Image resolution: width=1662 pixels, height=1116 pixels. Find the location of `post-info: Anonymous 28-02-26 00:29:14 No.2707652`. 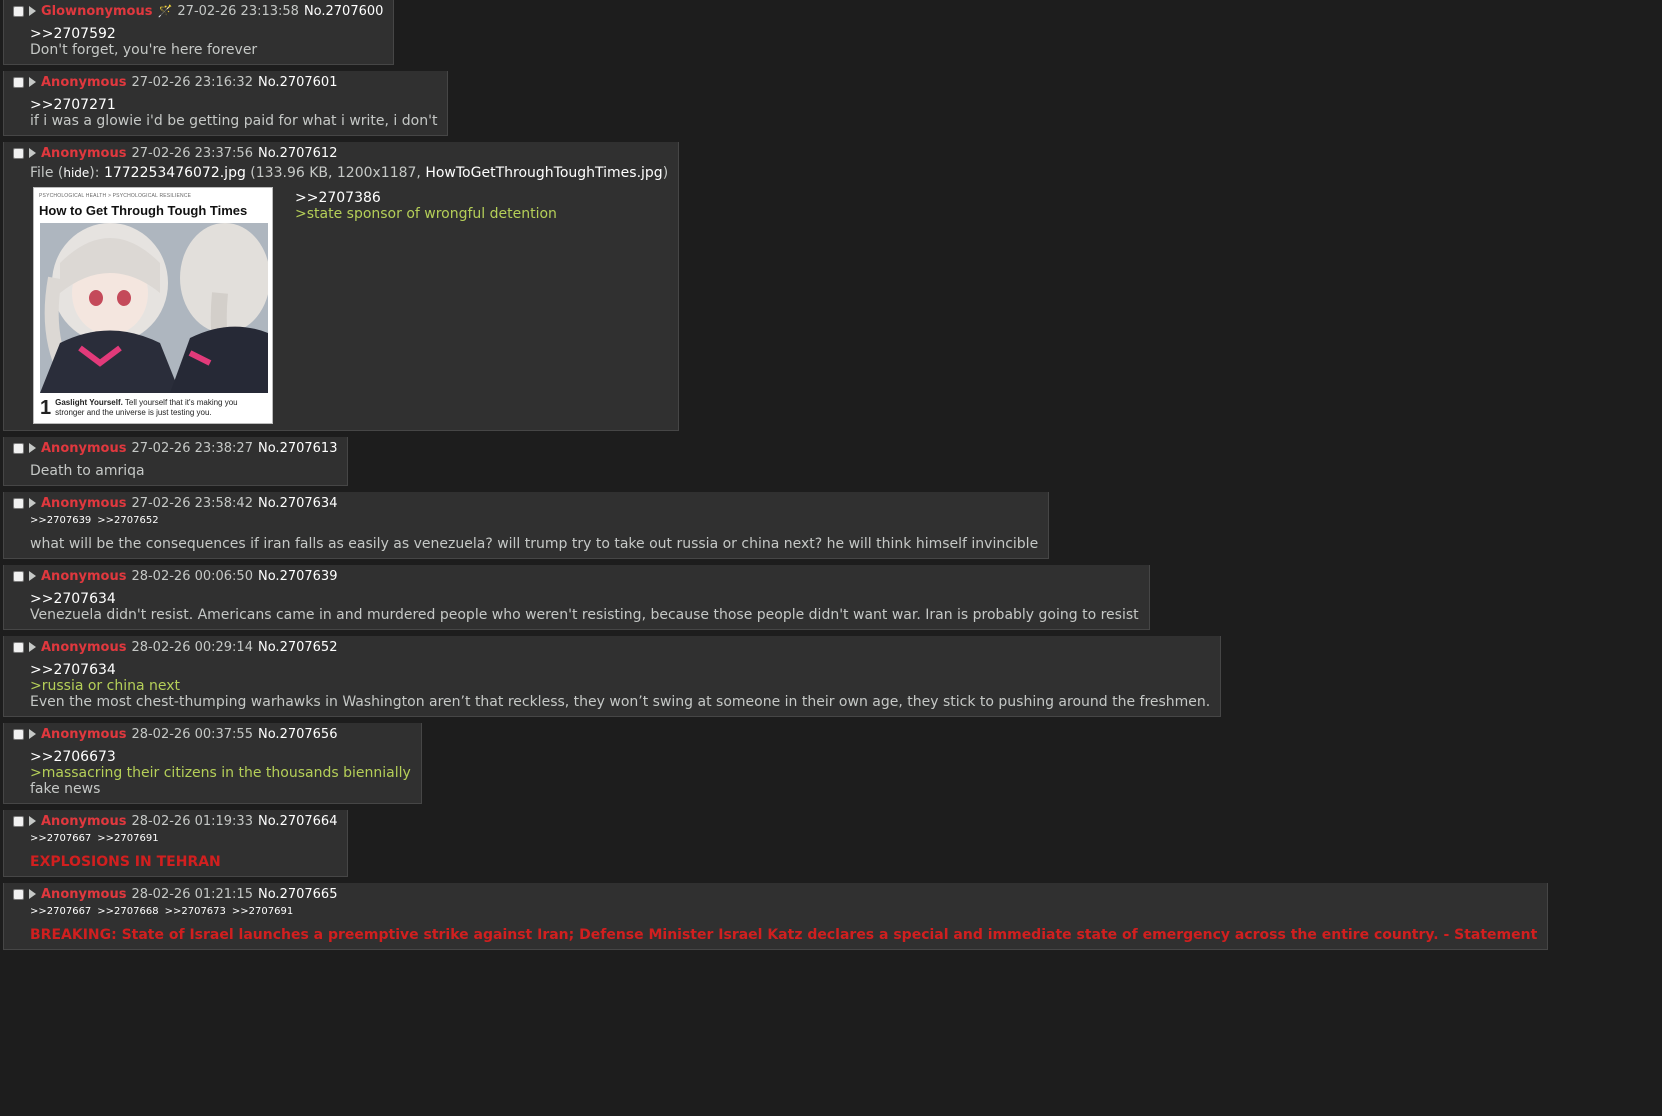

post-info: Anonymous 28-02-26 00:29:14 No.2707652 is located at coordinates (611, 647).